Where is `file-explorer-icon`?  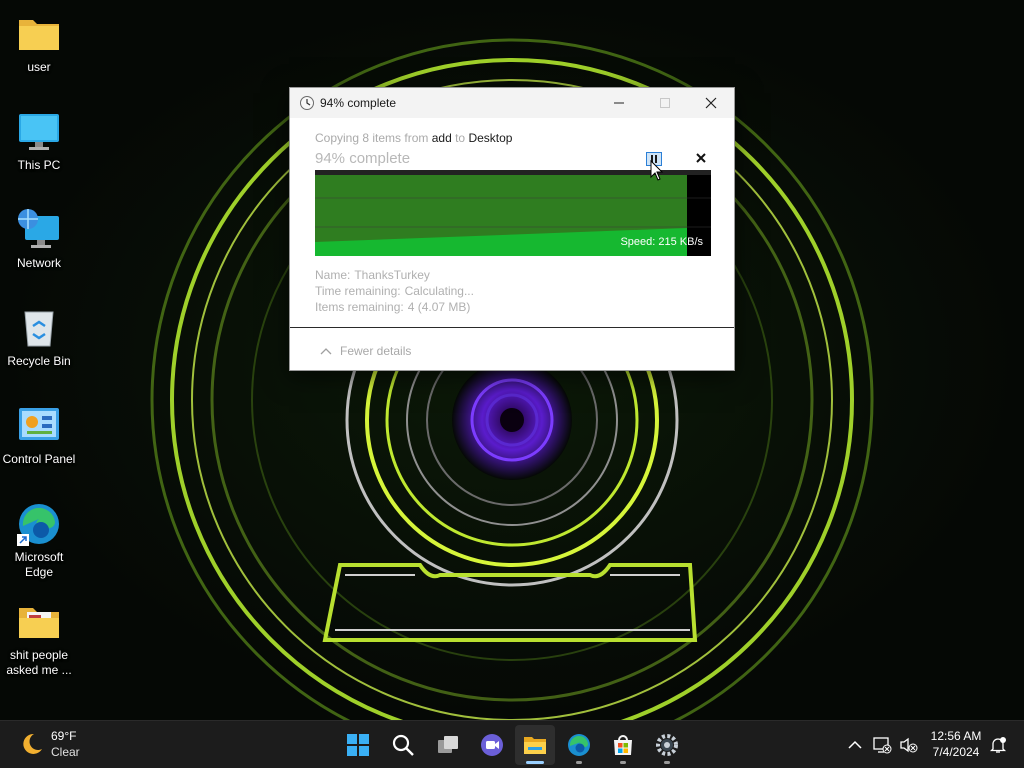 file-explorer-icon is located at coordinates (535, 745).